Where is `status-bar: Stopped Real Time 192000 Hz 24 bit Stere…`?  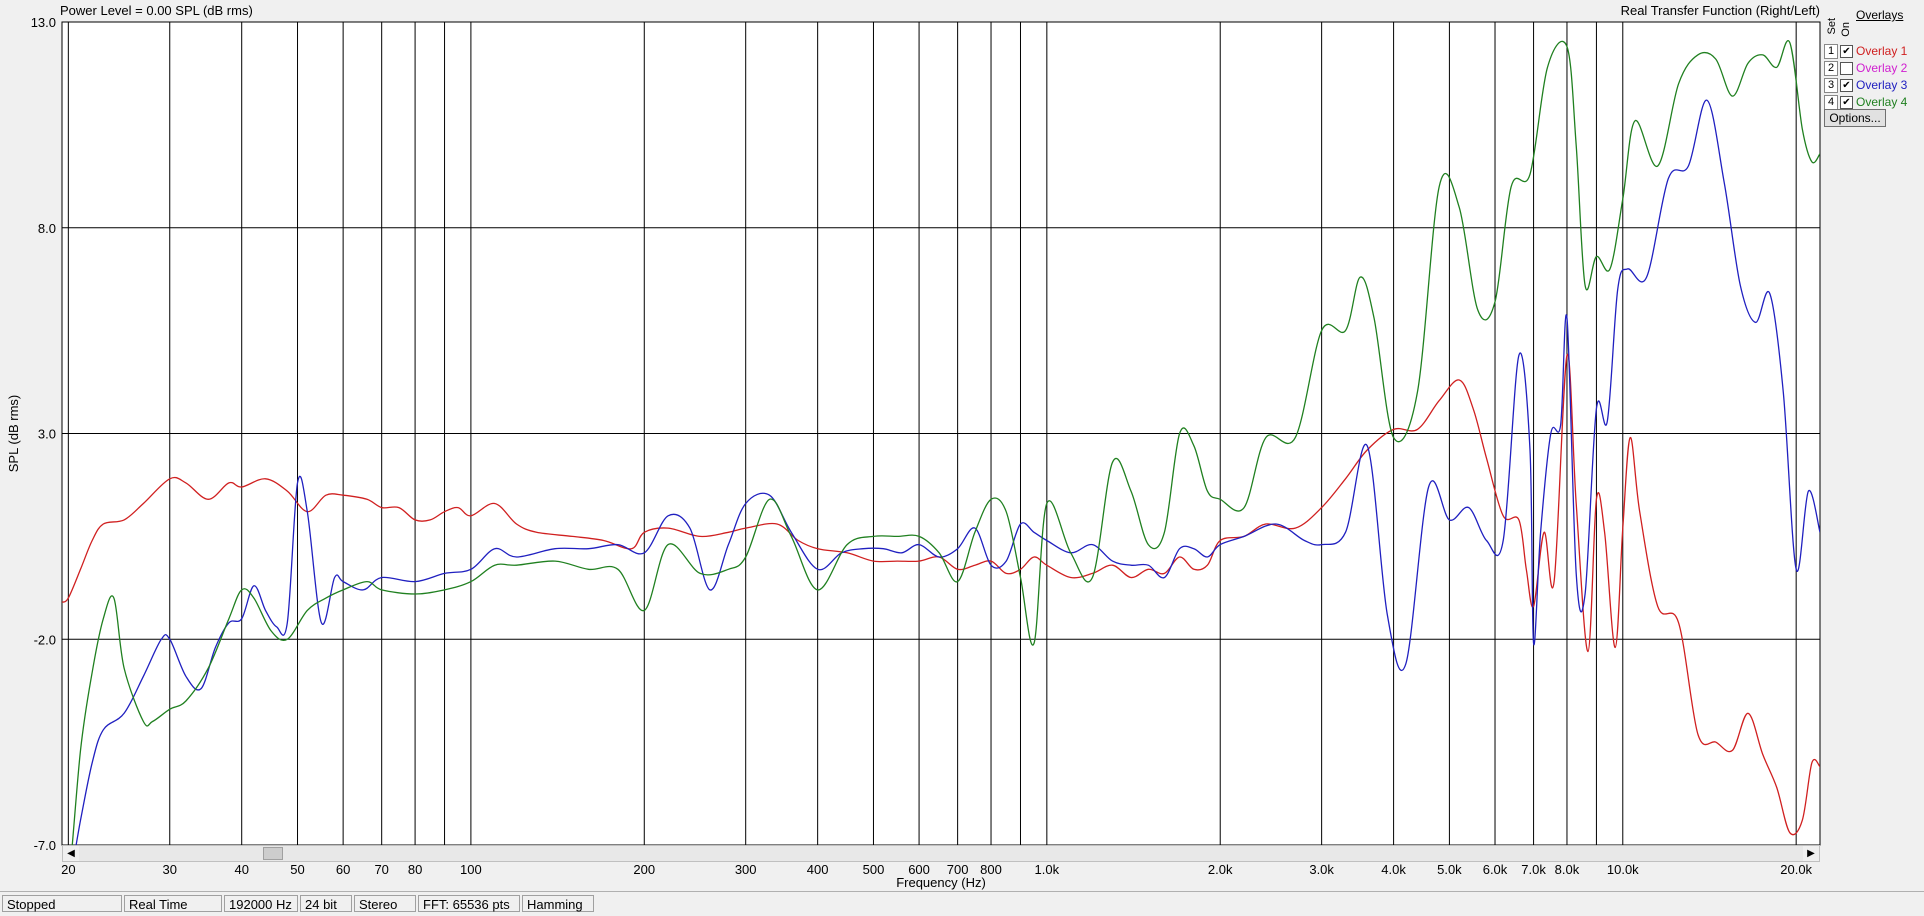
status-bar: Stopped Real Time 192000 Hz 24 bit Stere… is located at coordinates (962, 903).